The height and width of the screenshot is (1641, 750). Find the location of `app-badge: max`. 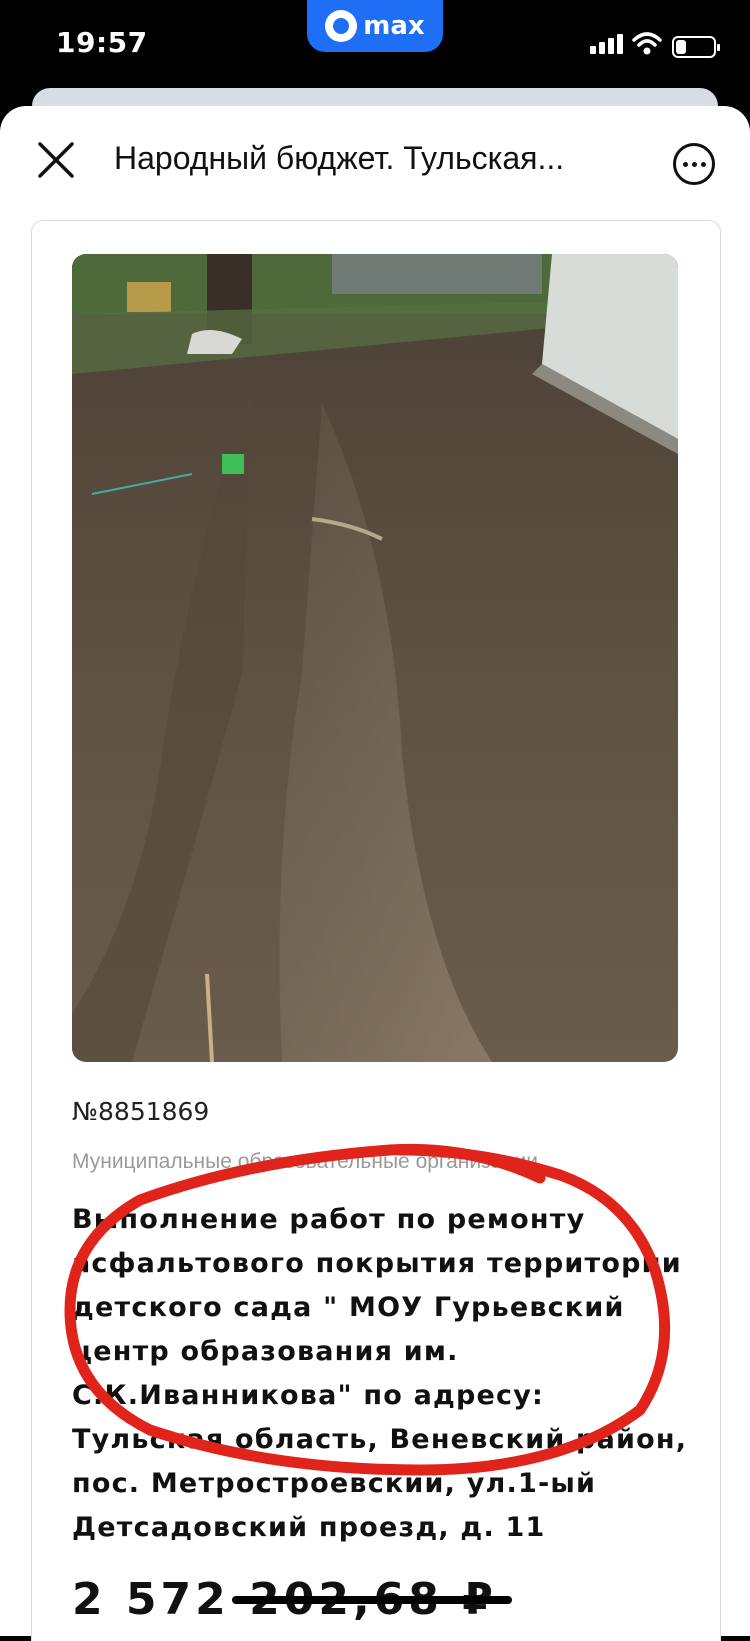

app-badge: max is located at coordinates (375, 26).